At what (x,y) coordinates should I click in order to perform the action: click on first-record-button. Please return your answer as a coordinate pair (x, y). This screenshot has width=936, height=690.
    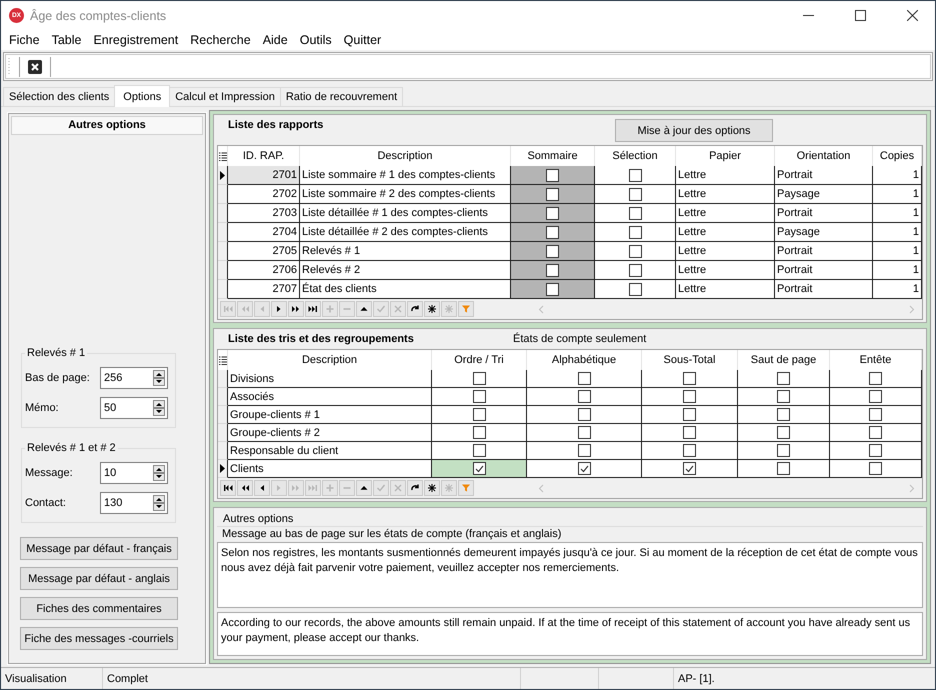
    Looking at the image, I should click on (228, 488).